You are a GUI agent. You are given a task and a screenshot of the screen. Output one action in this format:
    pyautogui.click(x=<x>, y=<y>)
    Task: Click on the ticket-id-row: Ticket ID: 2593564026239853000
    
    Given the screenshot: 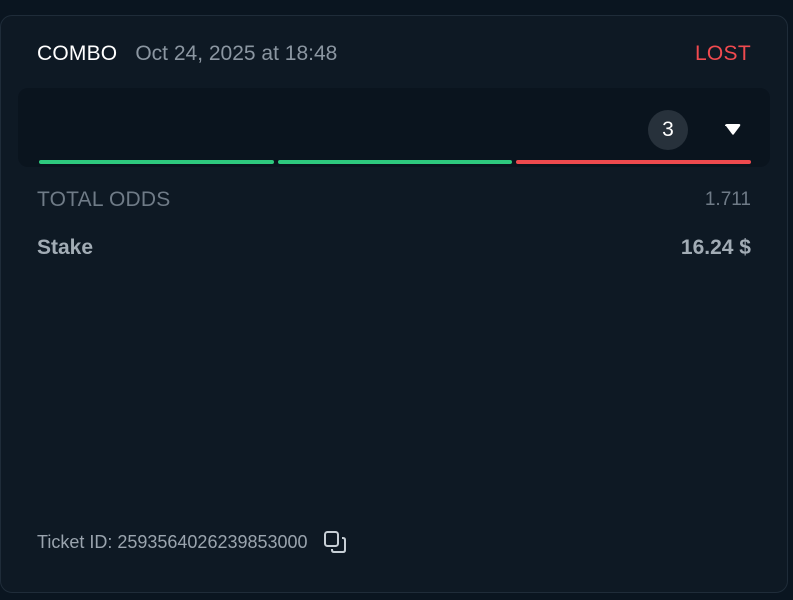 What is the action you would take?
    pyautogui.click(x=192, y=542)
    